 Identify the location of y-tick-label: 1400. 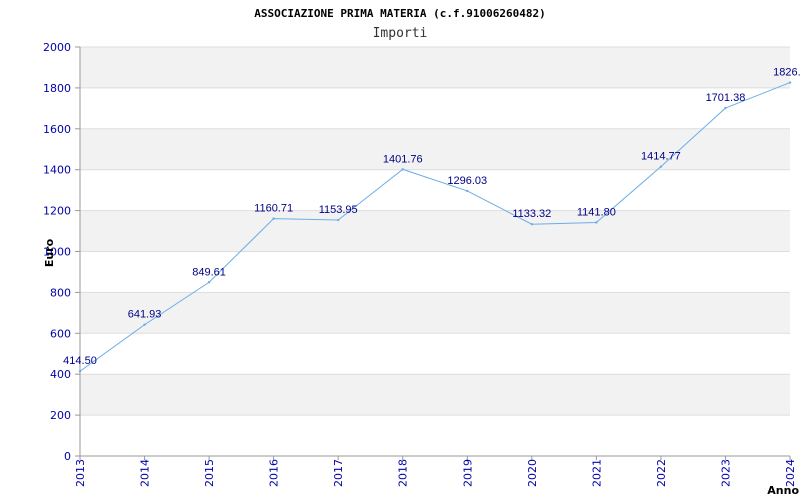
(57, 170).